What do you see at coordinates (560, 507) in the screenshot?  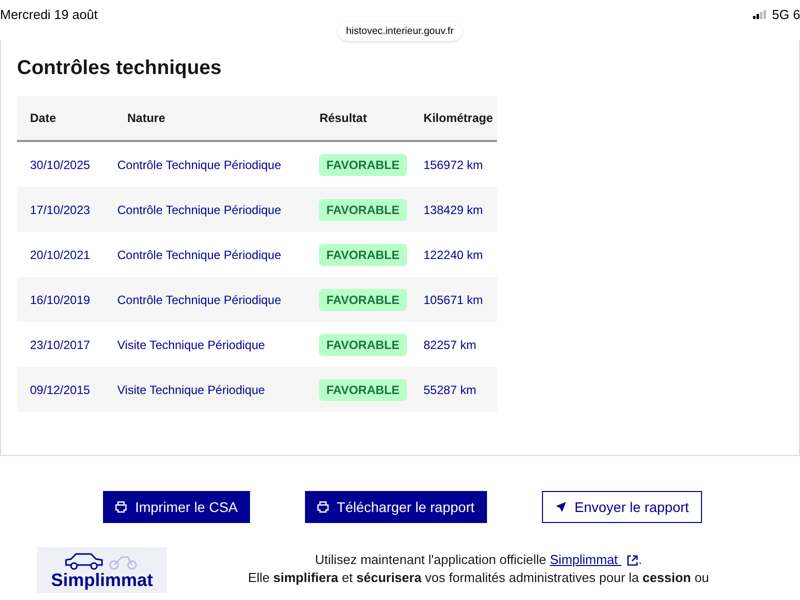 I see `send-icon` at bounding box center [560, 507].